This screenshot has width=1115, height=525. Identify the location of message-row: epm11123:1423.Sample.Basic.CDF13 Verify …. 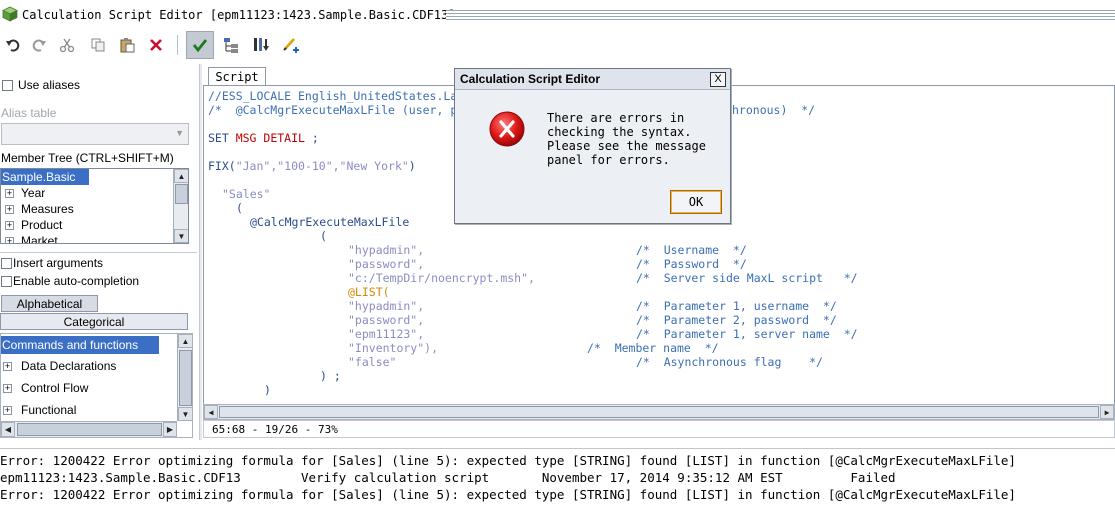
(448, 477).